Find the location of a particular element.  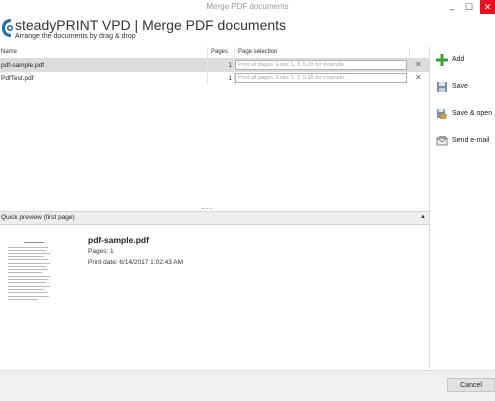

document-name: pdf-sample.pdf is located at coordinates (22, 65).